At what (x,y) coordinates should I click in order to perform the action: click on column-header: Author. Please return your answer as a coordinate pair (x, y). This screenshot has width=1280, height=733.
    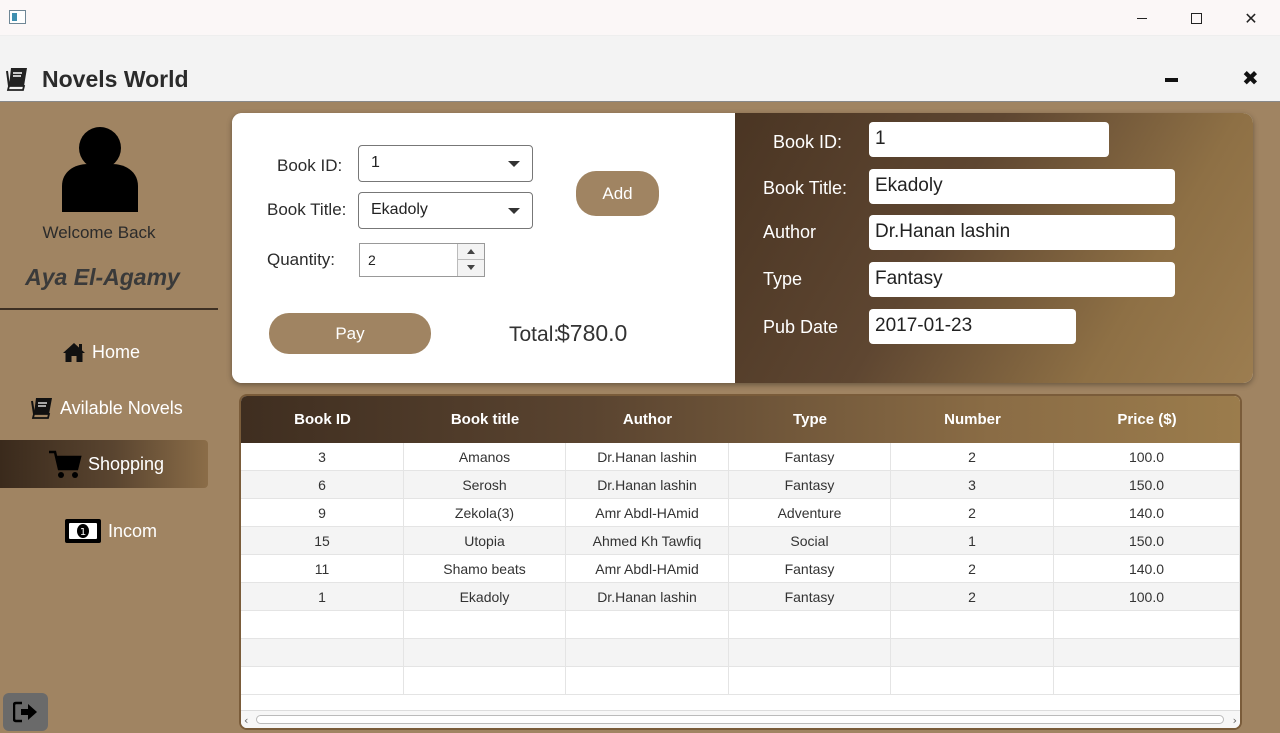
    Looking at the image, I should click on (647, 419).